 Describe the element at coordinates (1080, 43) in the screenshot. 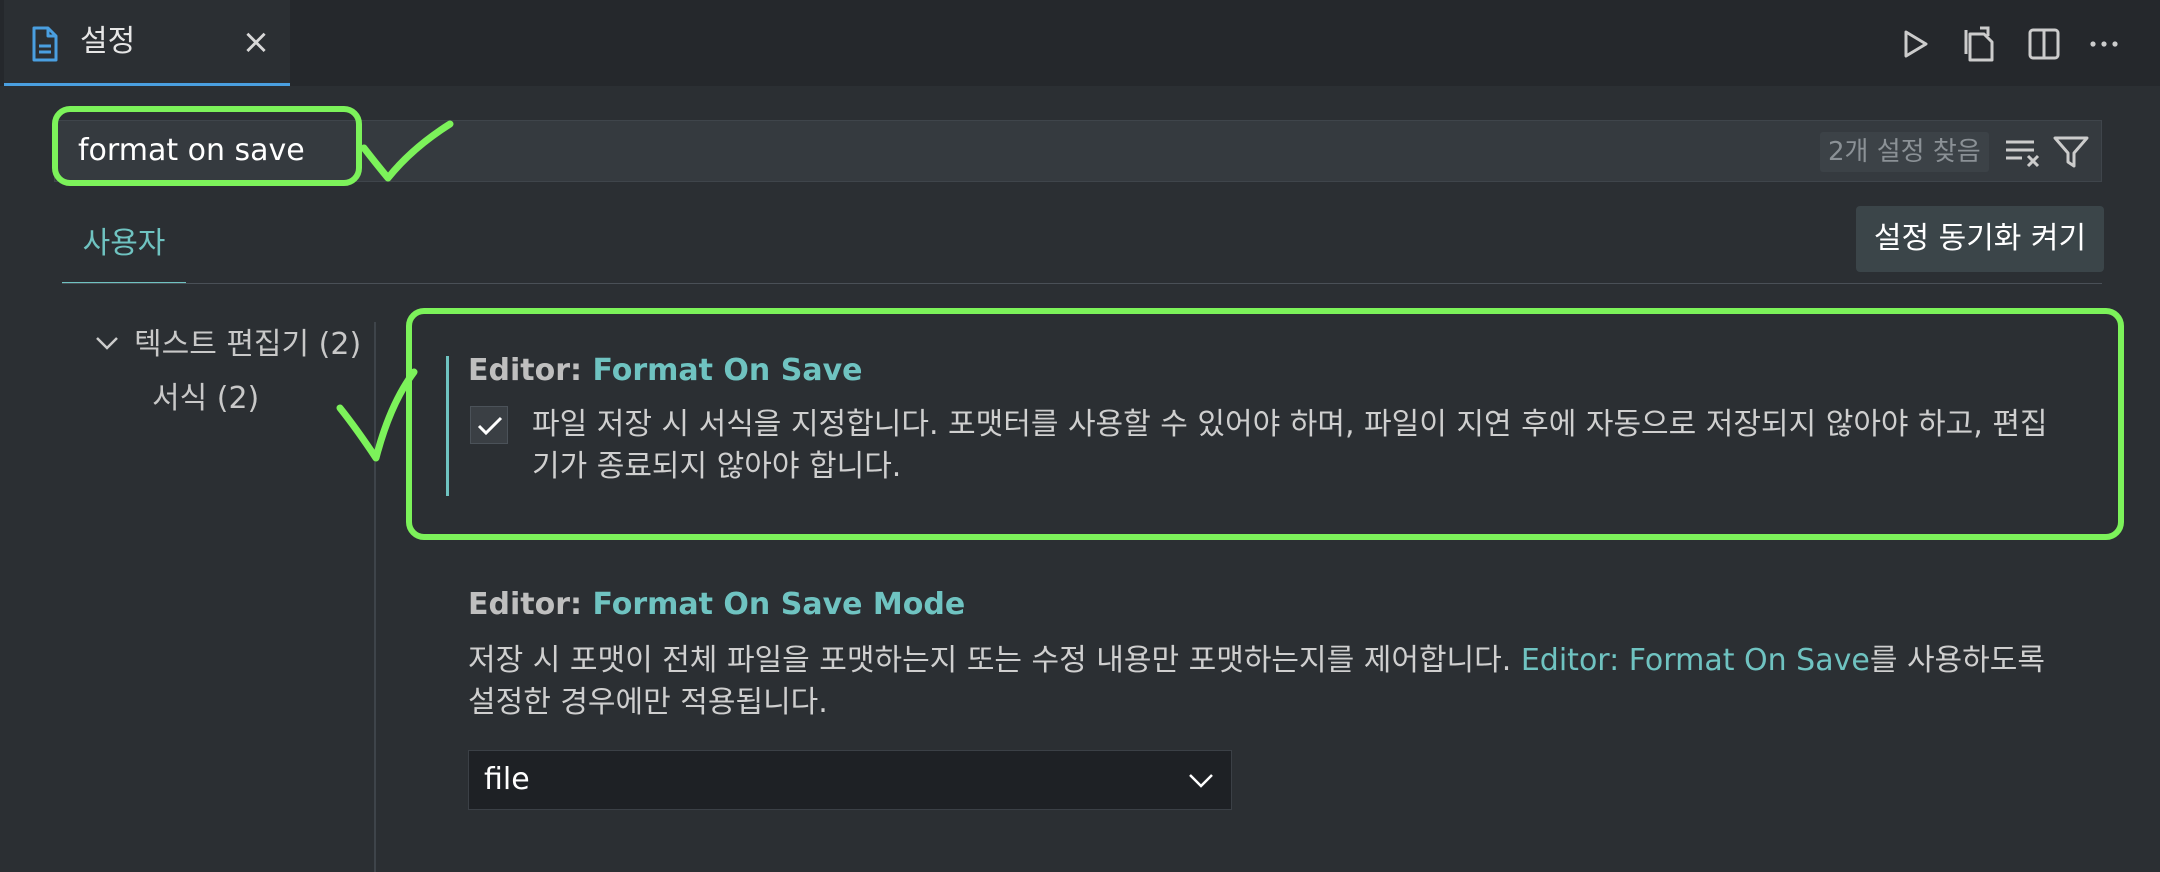

I see `editor-tab-bar` at that location.